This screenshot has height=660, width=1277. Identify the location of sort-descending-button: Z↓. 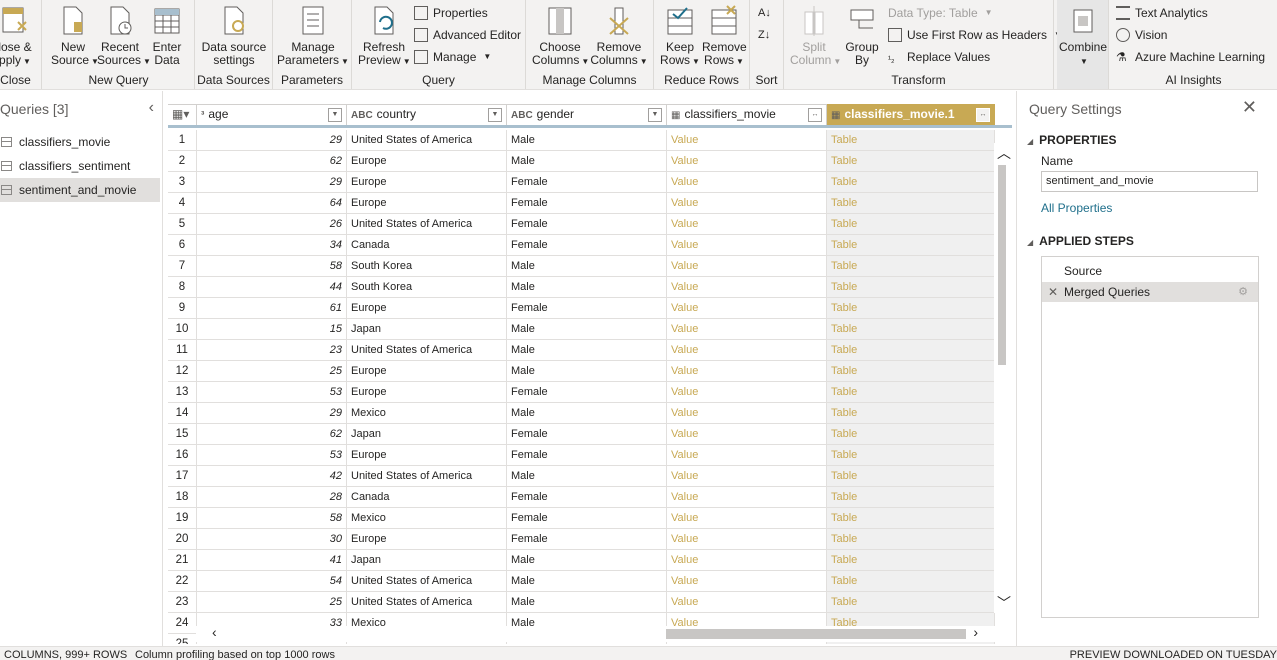
(764, 35).